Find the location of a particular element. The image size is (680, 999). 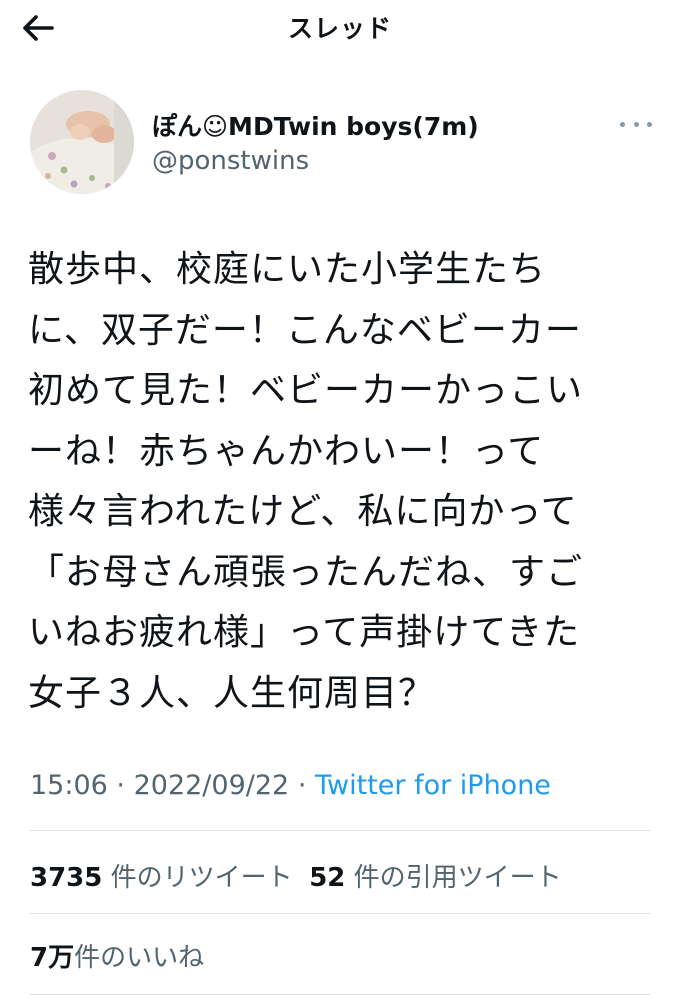

tweet-text-line: いねお疲れ様」って声掛けてきた is located at coordinates (304, 632).